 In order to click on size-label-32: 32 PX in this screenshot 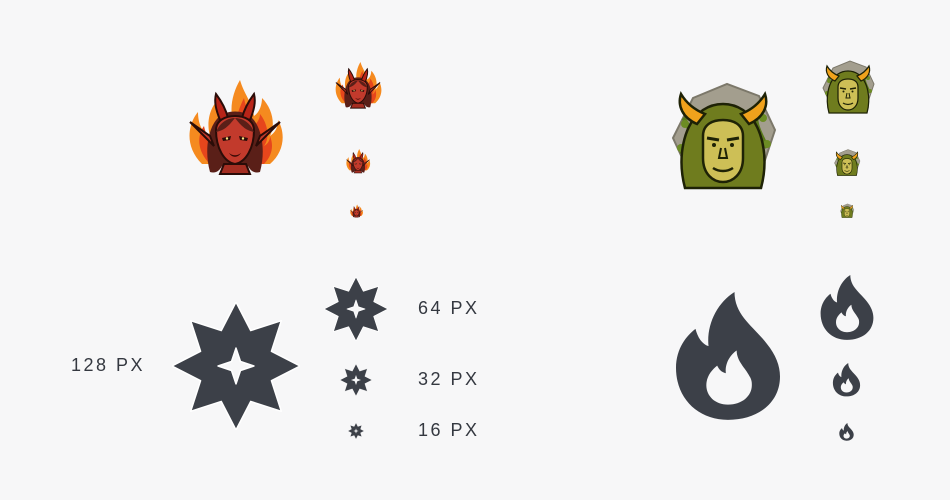, I will do `click(449, 379)`.